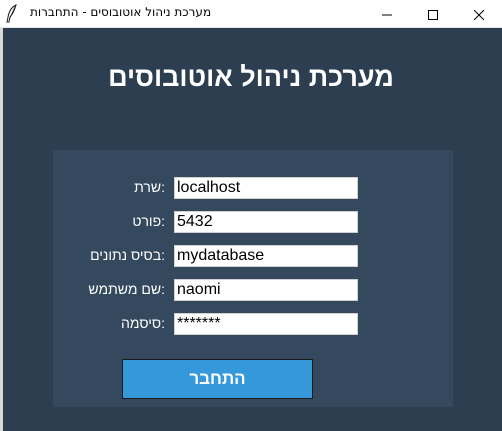  Describe the element at coordinates (127, 255) in the screenshot. I see `database-label: :בסיס נתונים` at that location.